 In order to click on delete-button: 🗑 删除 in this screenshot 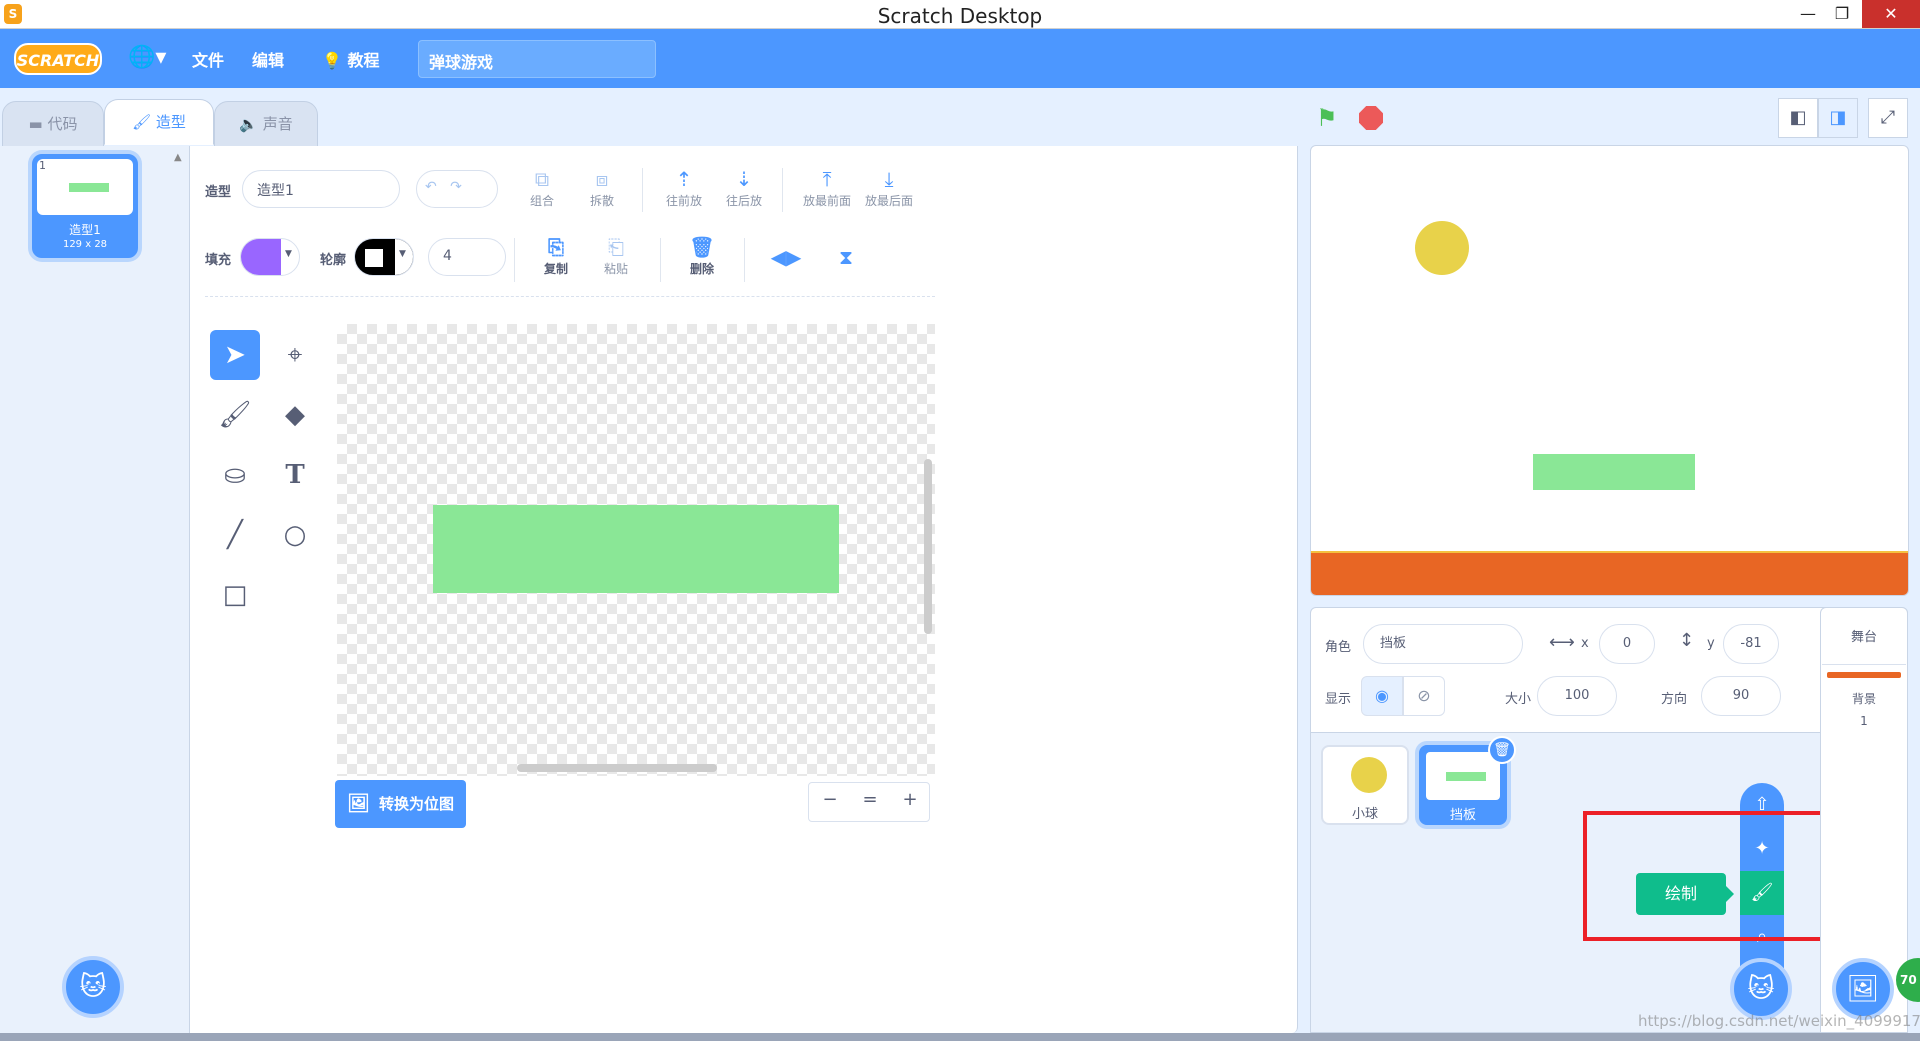, I will do `click(702, 255)`.